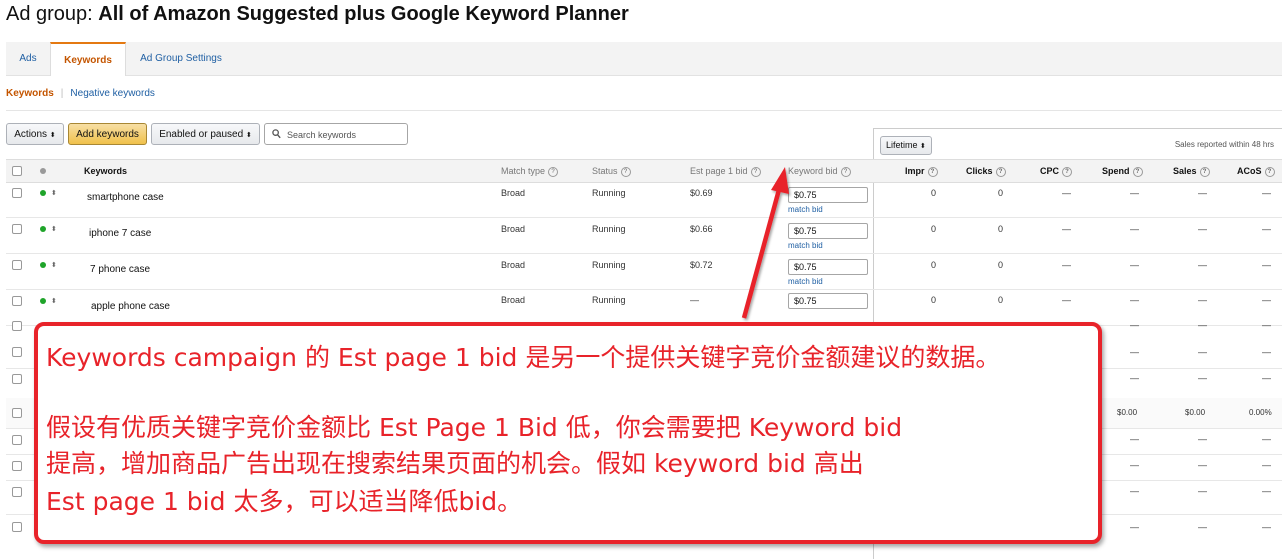 The image size is (1282, 559). Describe the element at coordinates (49, 14) in the screenshot. I see `page-title-prefix: Ad group:` at that location.